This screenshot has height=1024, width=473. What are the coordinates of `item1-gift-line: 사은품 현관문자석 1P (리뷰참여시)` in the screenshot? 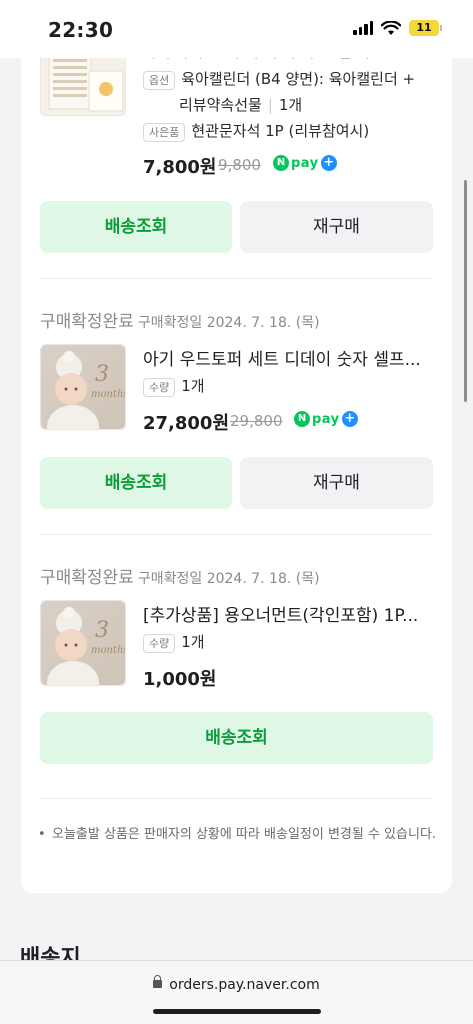 It's located at (256, 131).